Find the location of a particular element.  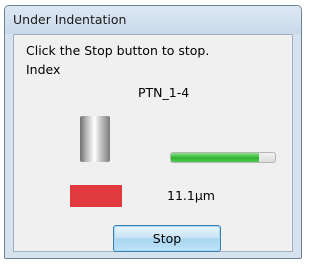

stop-button: Stop is located at coordinates (167, 238).